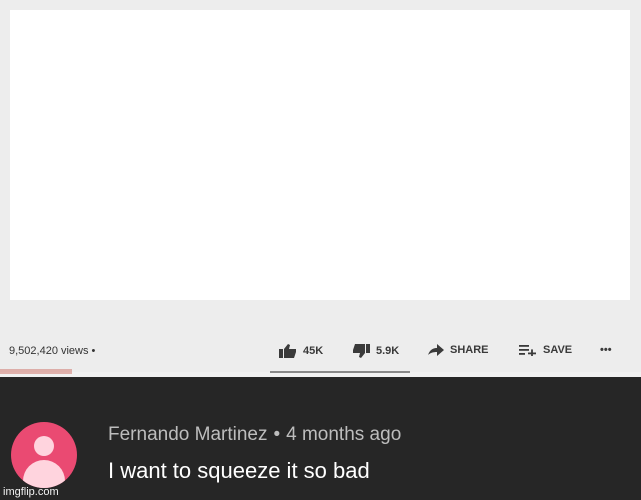 This screenshot has height=500, width=641. Describe the element at coordinates (469, 350) in the screenshot. I see `share-label: SHARE` at that location.